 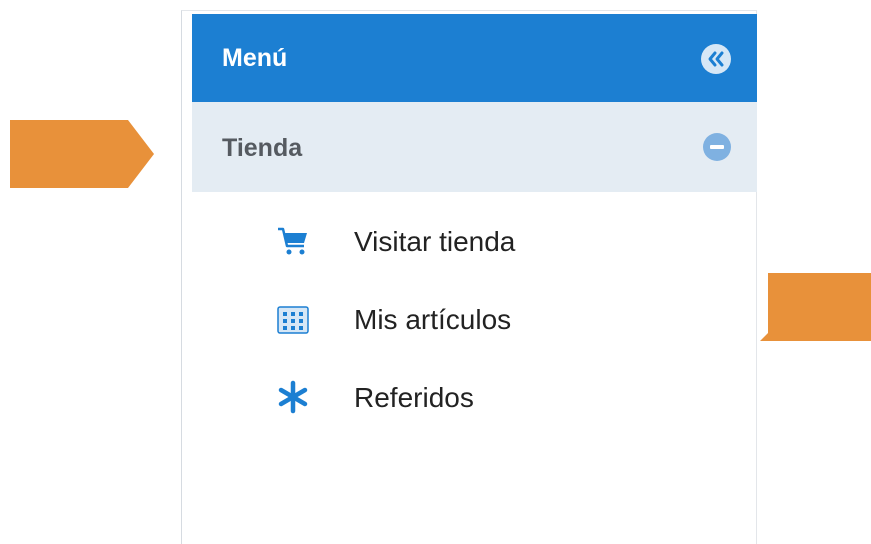 What do you see at coordinates (414, 397) in the screenshot?
I see `menu-item-label: Referidos` at bounding box center [414, 397].